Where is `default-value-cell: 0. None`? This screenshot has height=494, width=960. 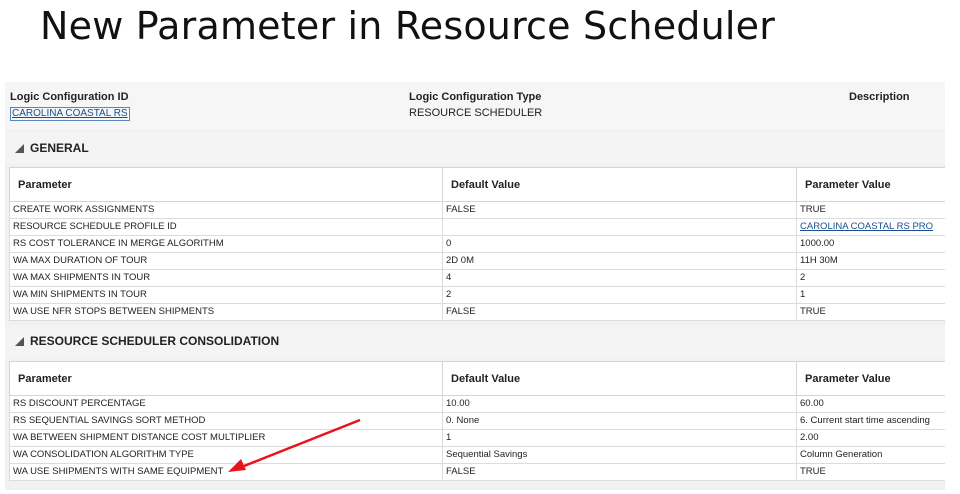
default-value-cell: 0. None is located at coordinates (619, 421).